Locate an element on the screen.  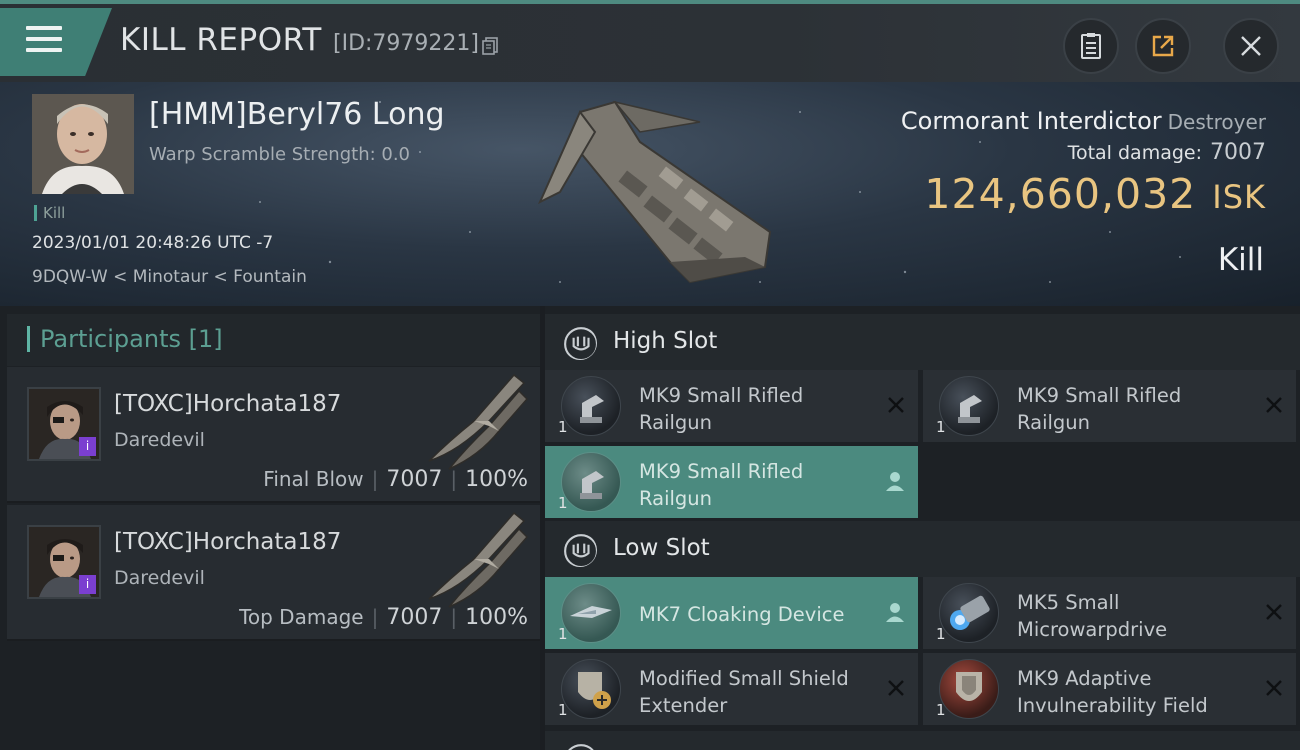
victim-ship-image is located at coordinates (654, 192).